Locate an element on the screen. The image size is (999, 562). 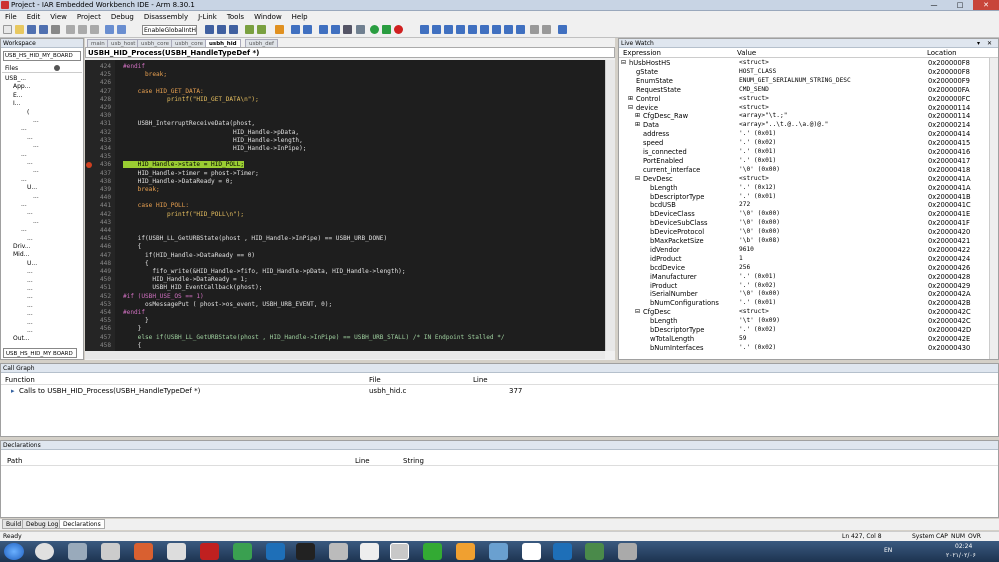
code-line: printf("HID_POLL\n"); is located at coordinates (183, 214).